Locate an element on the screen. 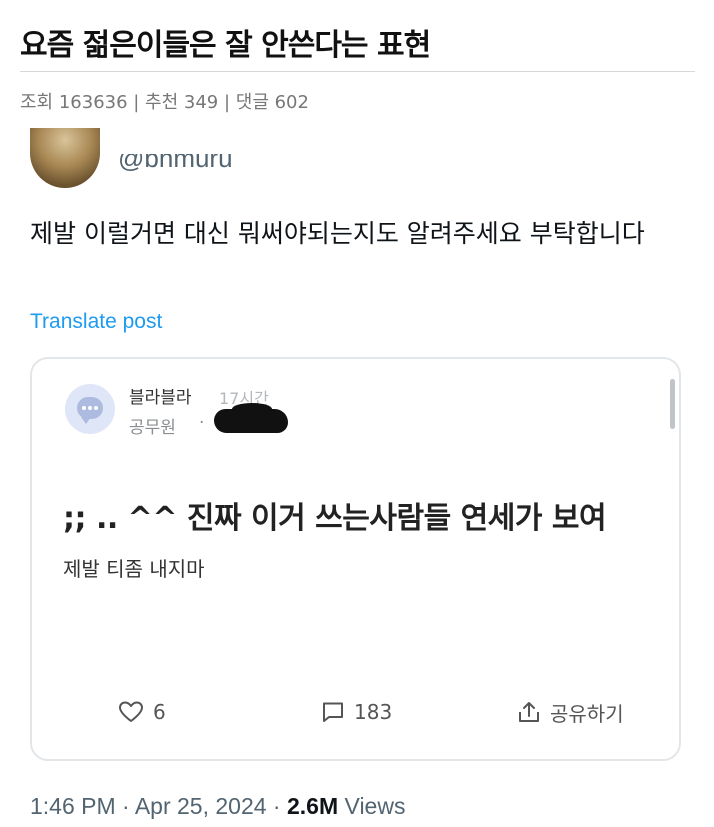 The width and height of the screenshot is (714, 827). share-button: 공유하기 is located at coordinates (570, 712).